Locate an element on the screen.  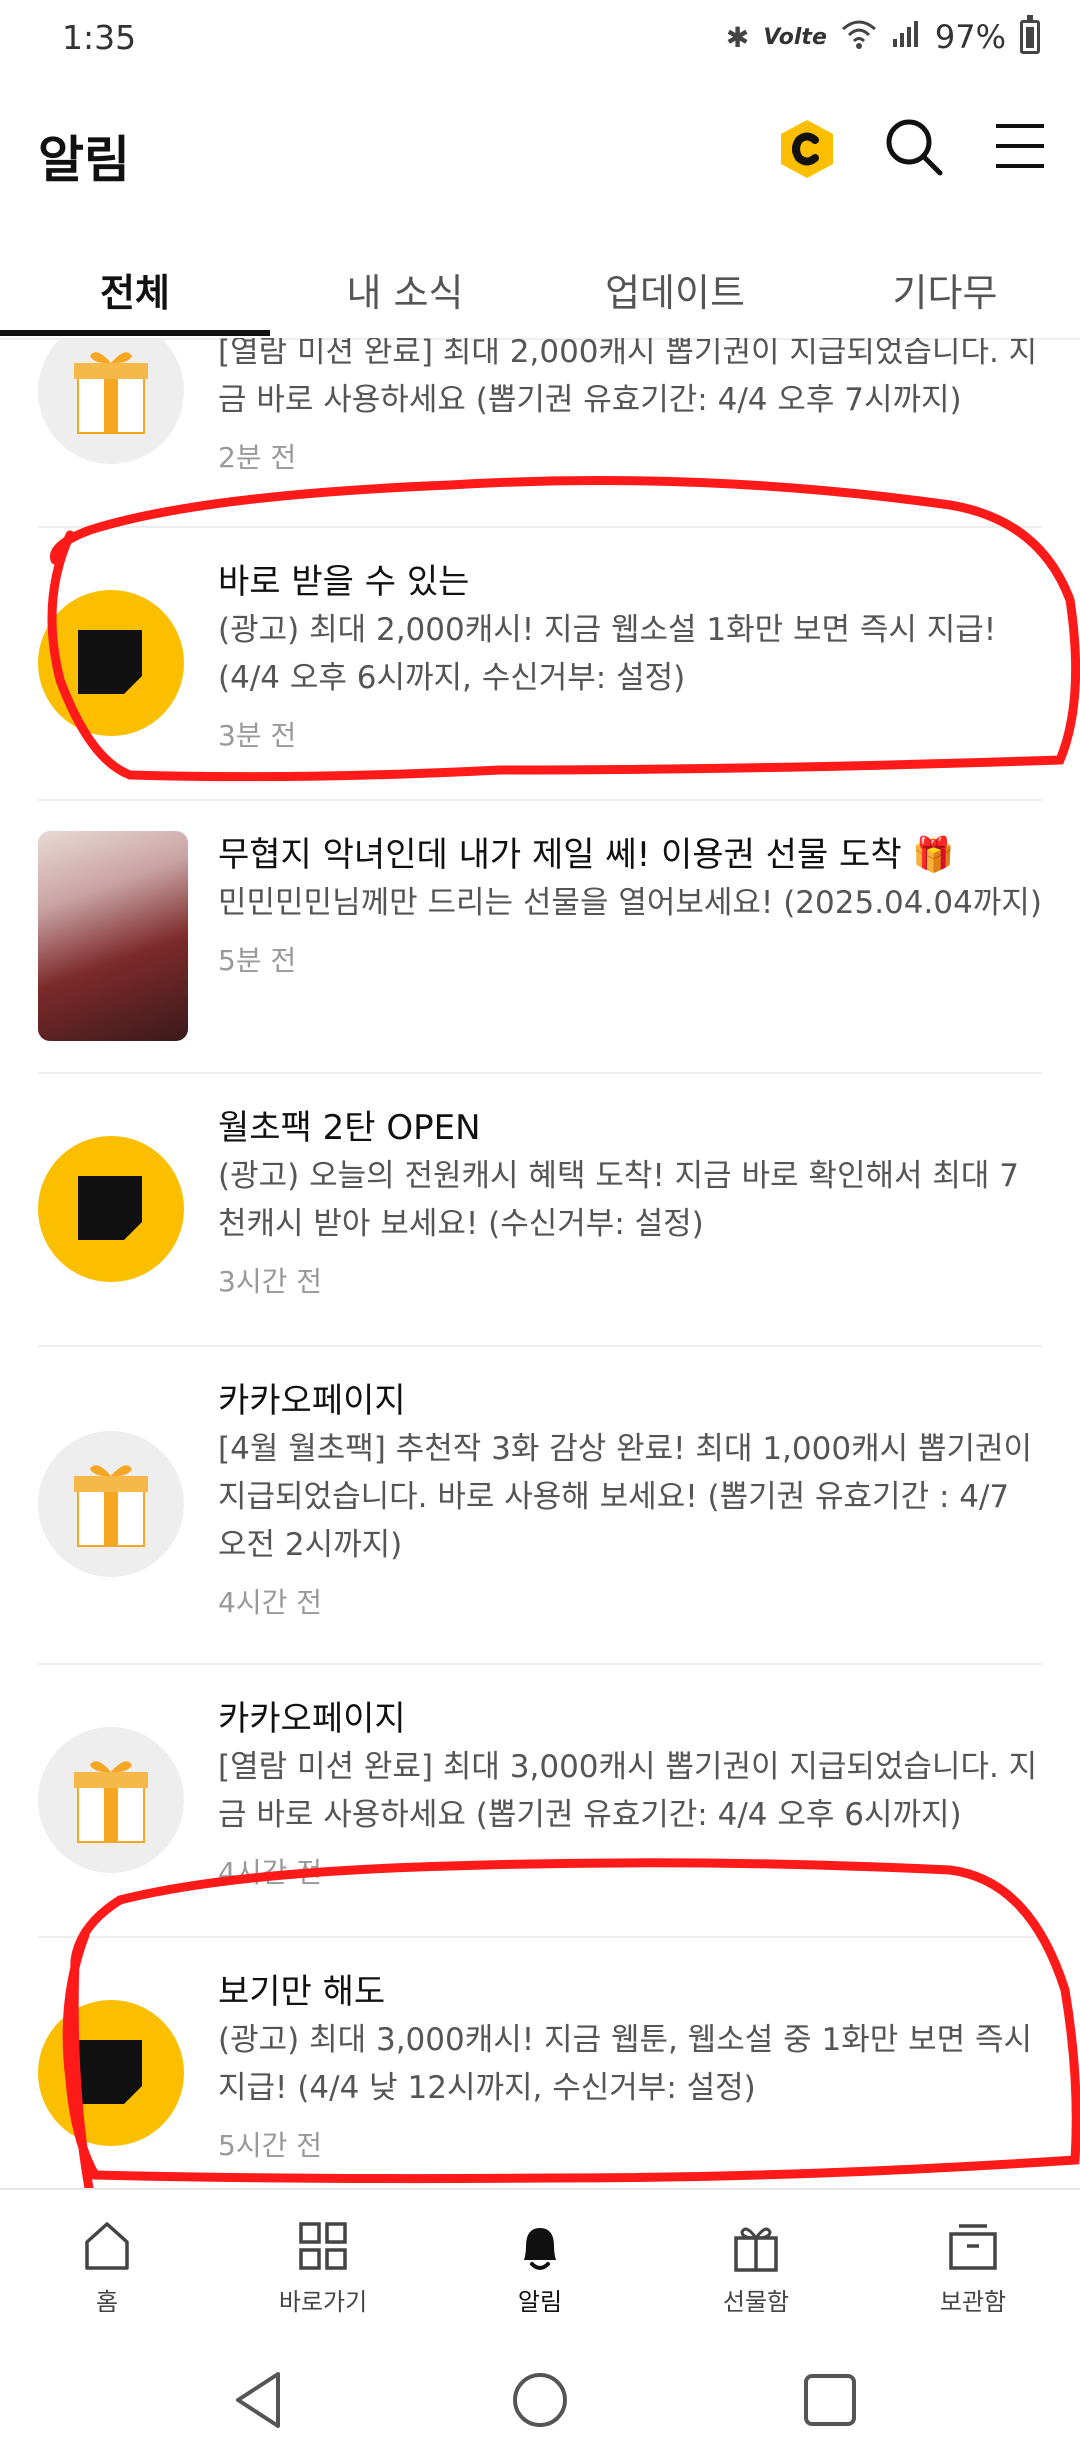
notification-title: 바로 받을 수 있는 is located at coordinates (344, 582).